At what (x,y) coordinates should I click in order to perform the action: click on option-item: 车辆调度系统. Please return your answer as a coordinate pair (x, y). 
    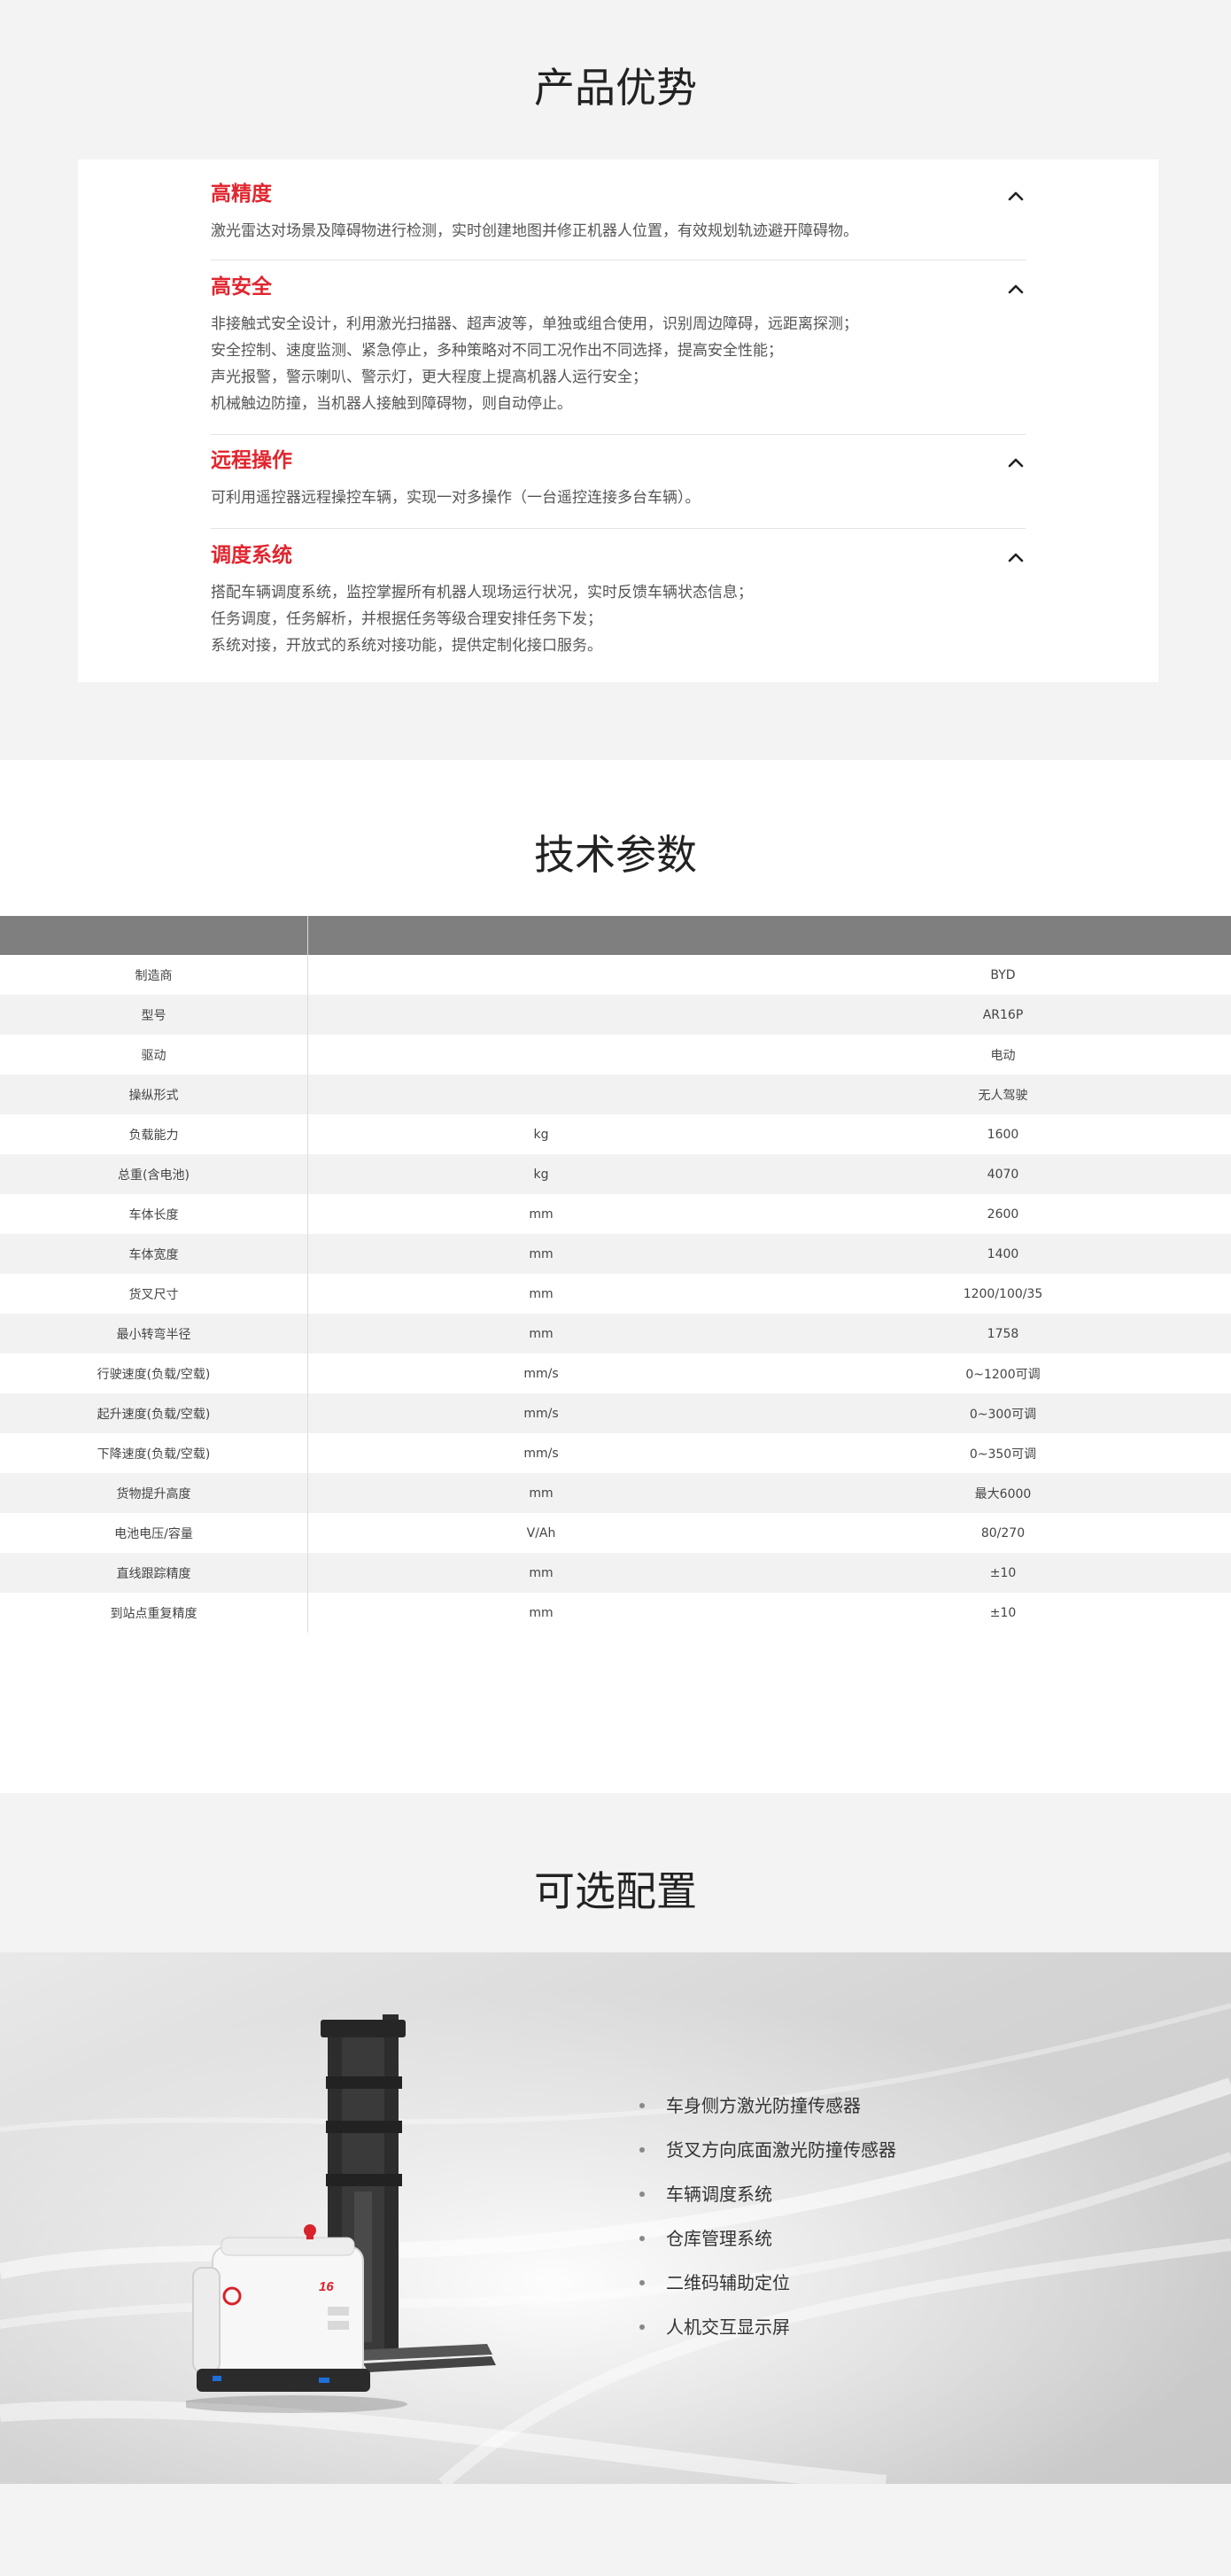
    Looking at the image, I should click on (767, 2194).